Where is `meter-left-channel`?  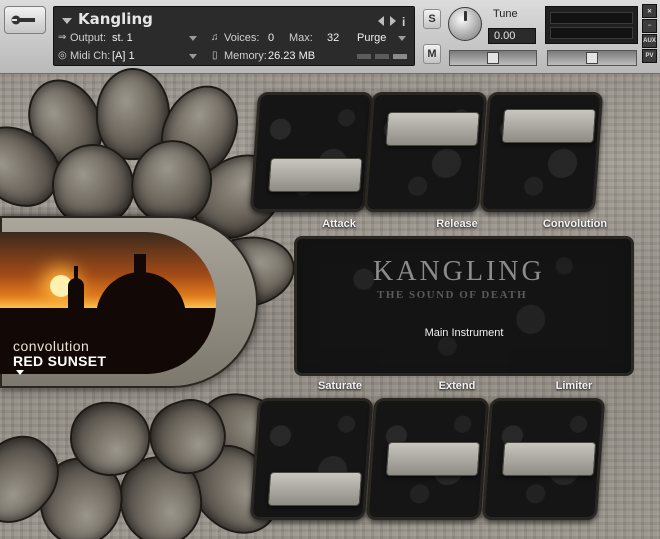
meter-left-channel is located at coordinates (591, 18).